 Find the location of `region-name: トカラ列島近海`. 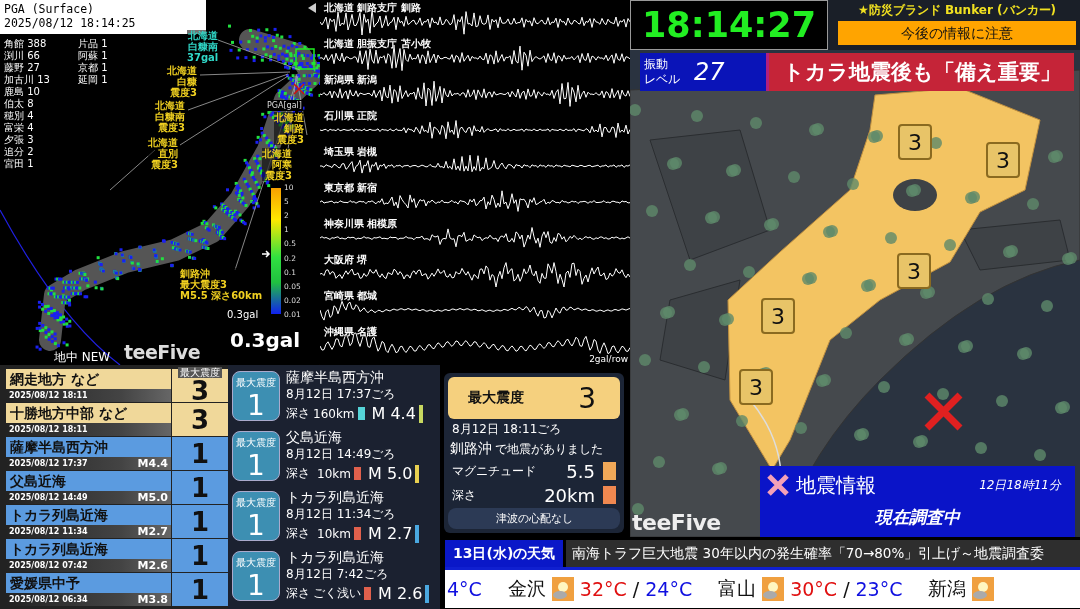

region-name: トカラ列島近海 is located at coordinates (59, 515).